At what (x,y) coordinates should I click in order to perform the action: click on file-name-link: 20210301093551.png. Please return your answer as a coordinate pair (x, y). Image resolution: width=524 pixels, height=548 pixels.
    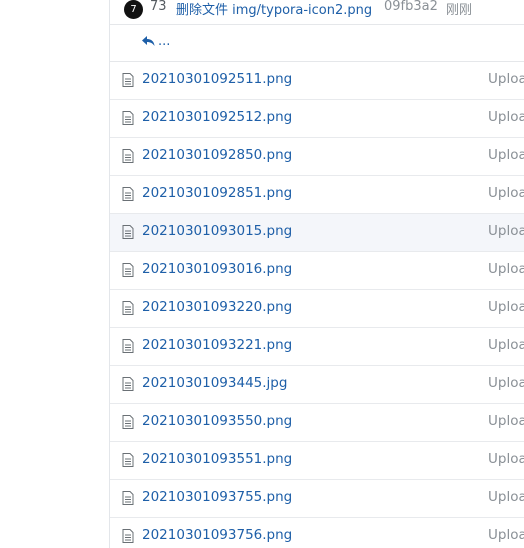
    Looking at the image, I should click on (217, 459).